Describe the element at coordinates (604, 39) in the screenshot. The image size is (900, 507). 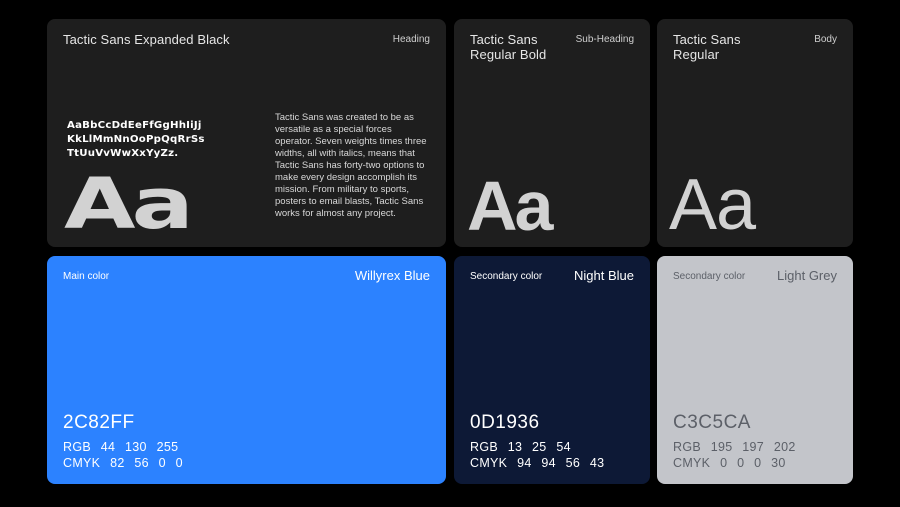
I see `font-role-label: Sub-Heading` at that location.